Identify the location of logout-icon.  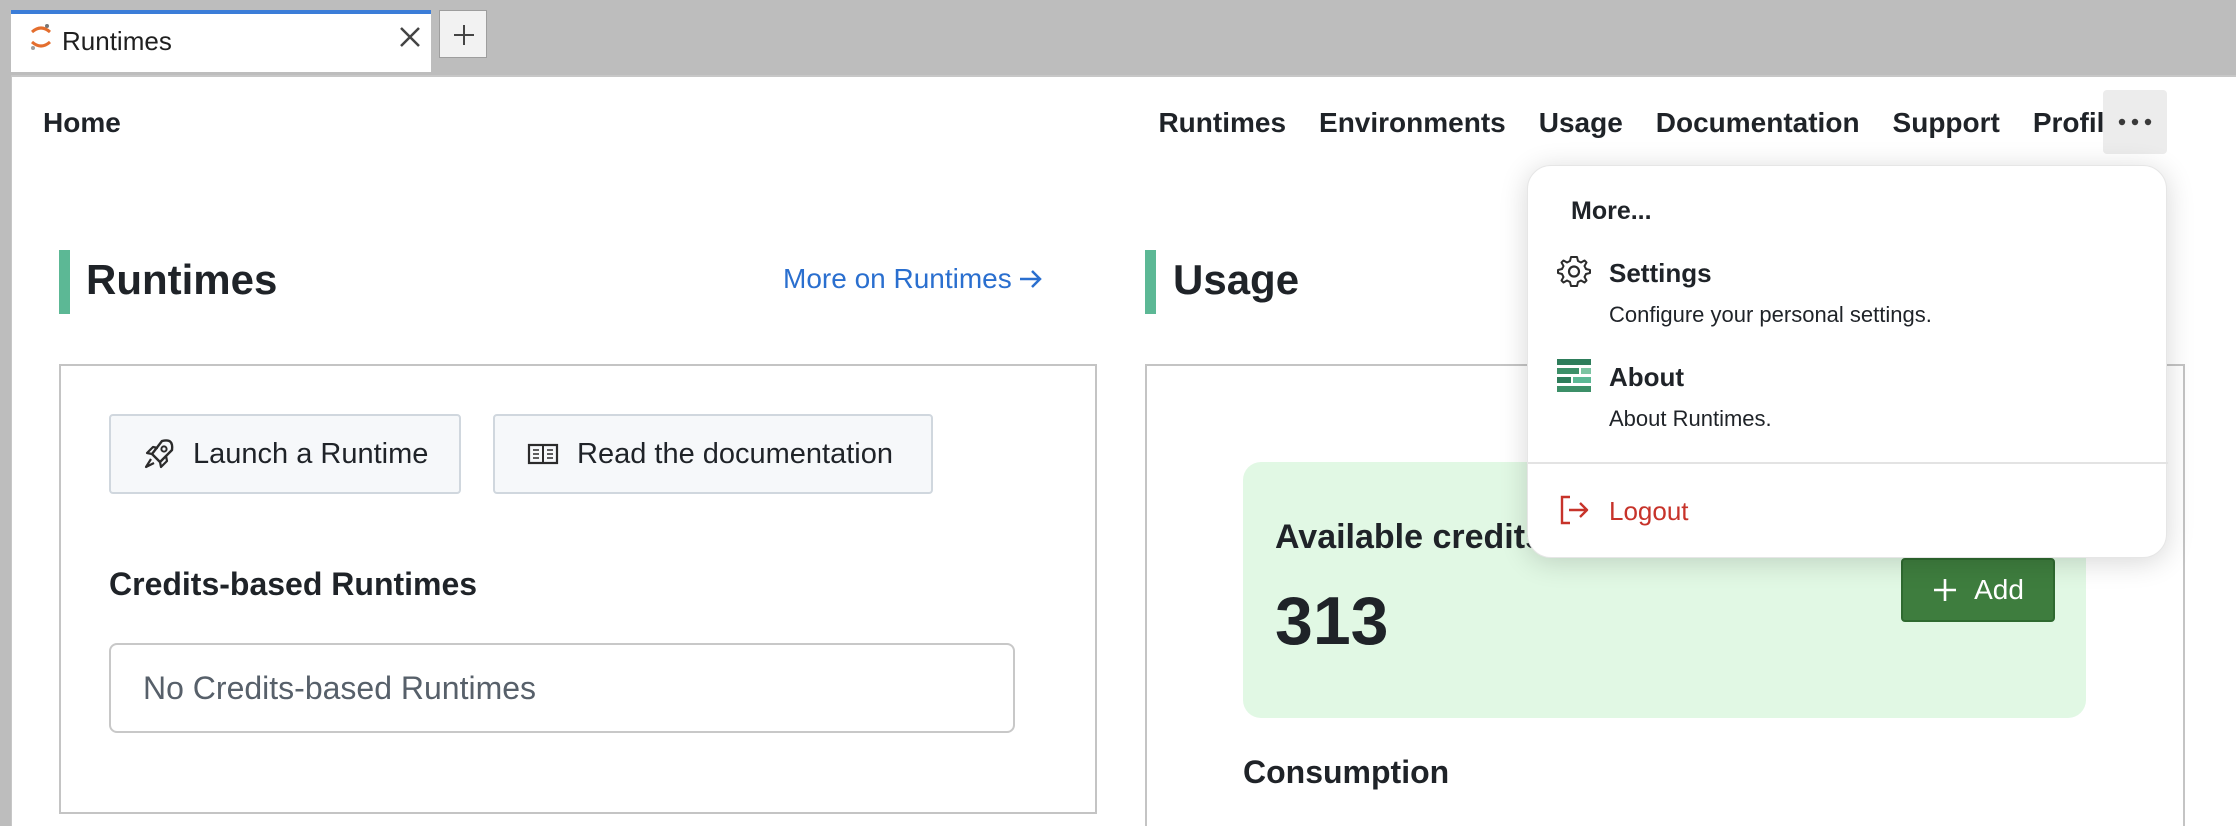
(1574, 510).